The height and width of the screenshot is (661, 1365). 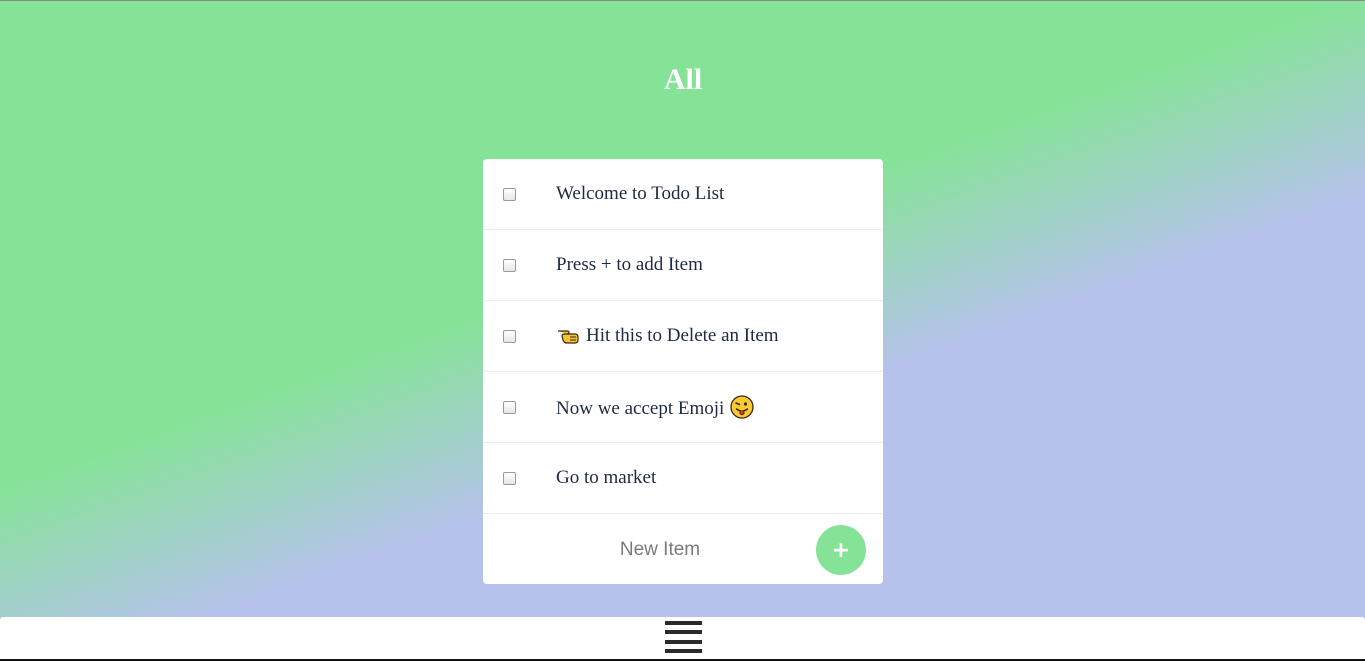 I want to click on bottom-bar, so click(x=682, y=638).